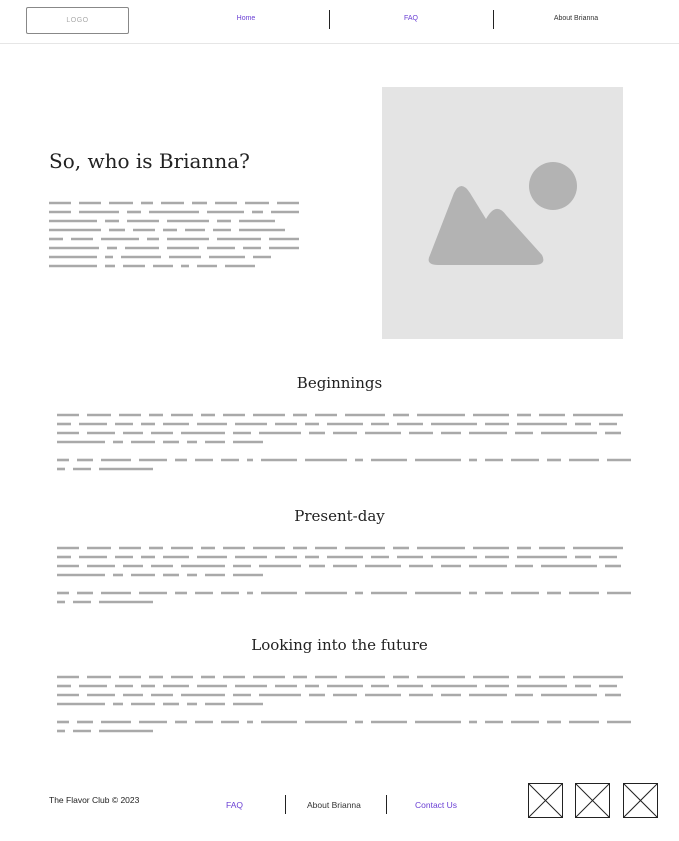  Describe the element at coordinates (576, 18) in the screenshot. I see `nav-link-about: About Brianna` at that location.